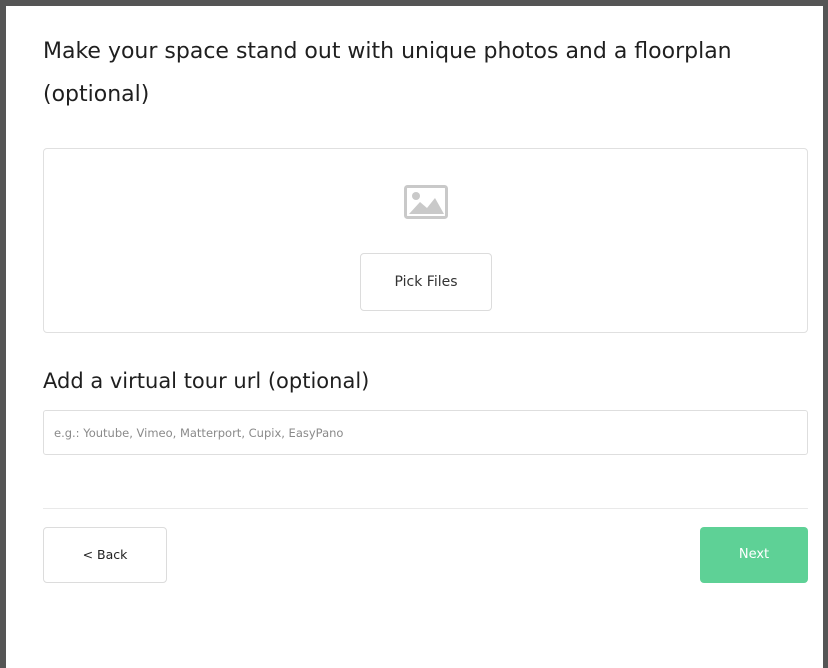 The width and height of the screenshot is (828, 668). What do you see at coordinates (425, 432) in the screenshot?
I see `virtual-tour-url-input` at bounding box center [425, 432].